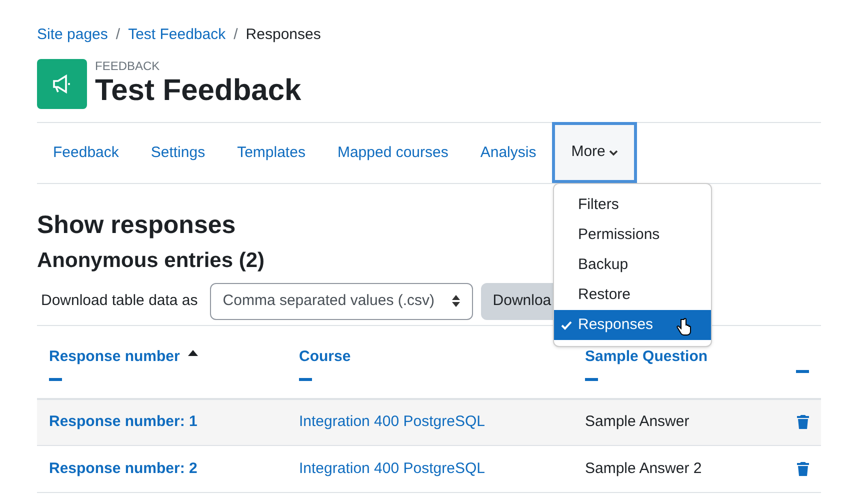  I want to click on nav-tab: Mapped courses, so click(392, 153).